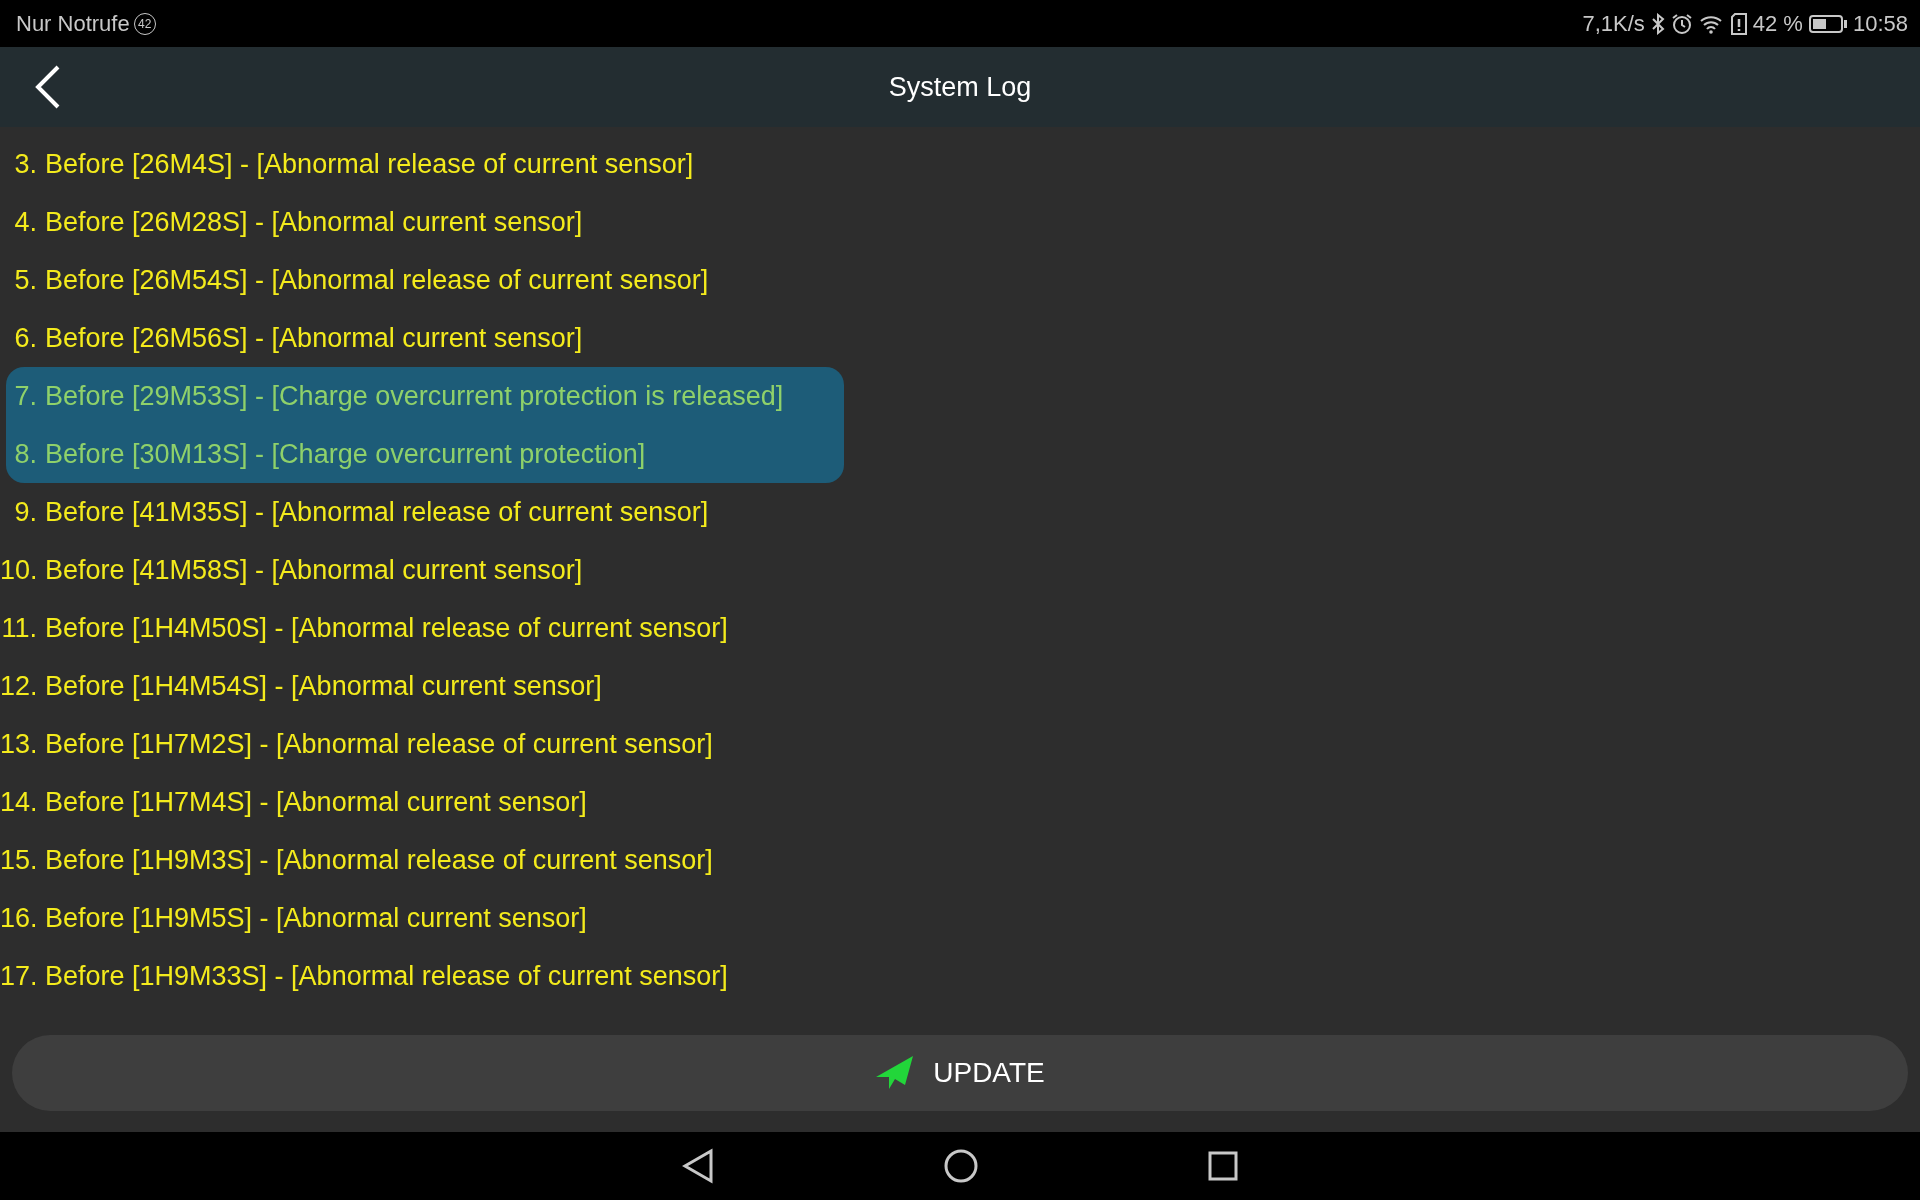 This screenshot has width=1920, height=1200. I want to click on back-nav-button, so click(698, 1166).